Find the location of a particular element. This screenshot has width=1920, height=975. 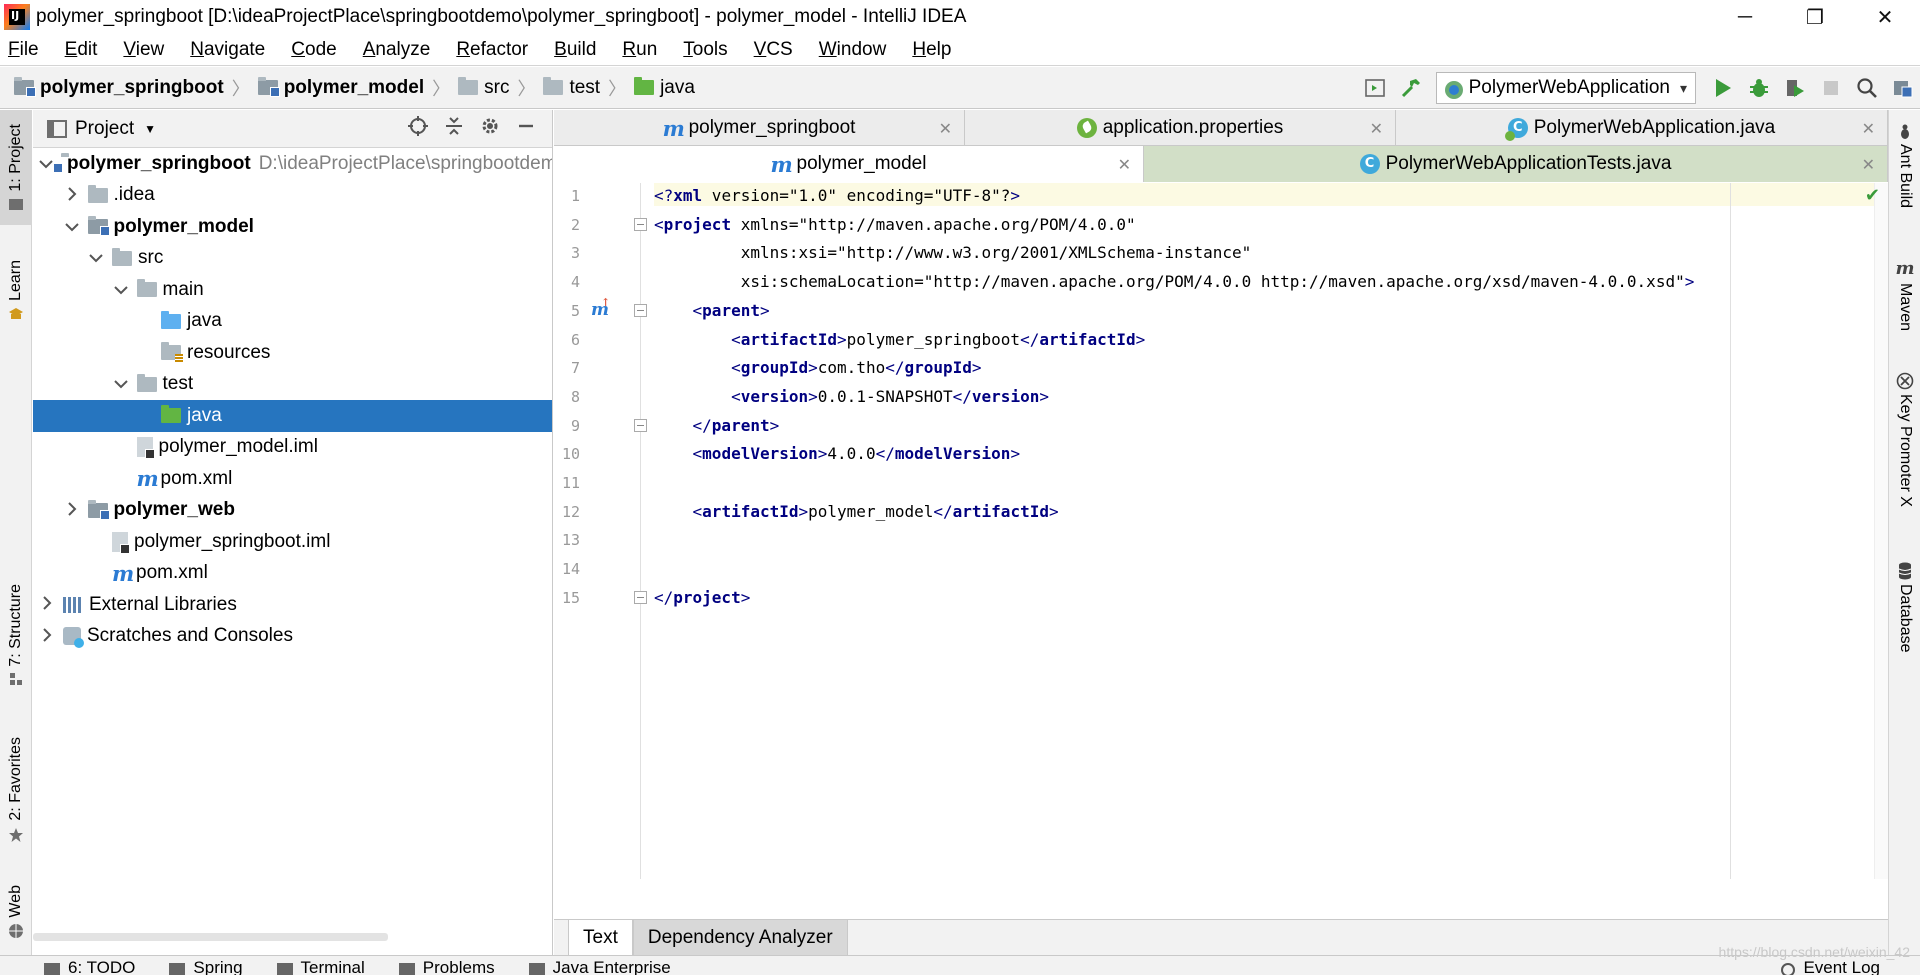

menu-tools: Tools is located at coordinates (705, 50).